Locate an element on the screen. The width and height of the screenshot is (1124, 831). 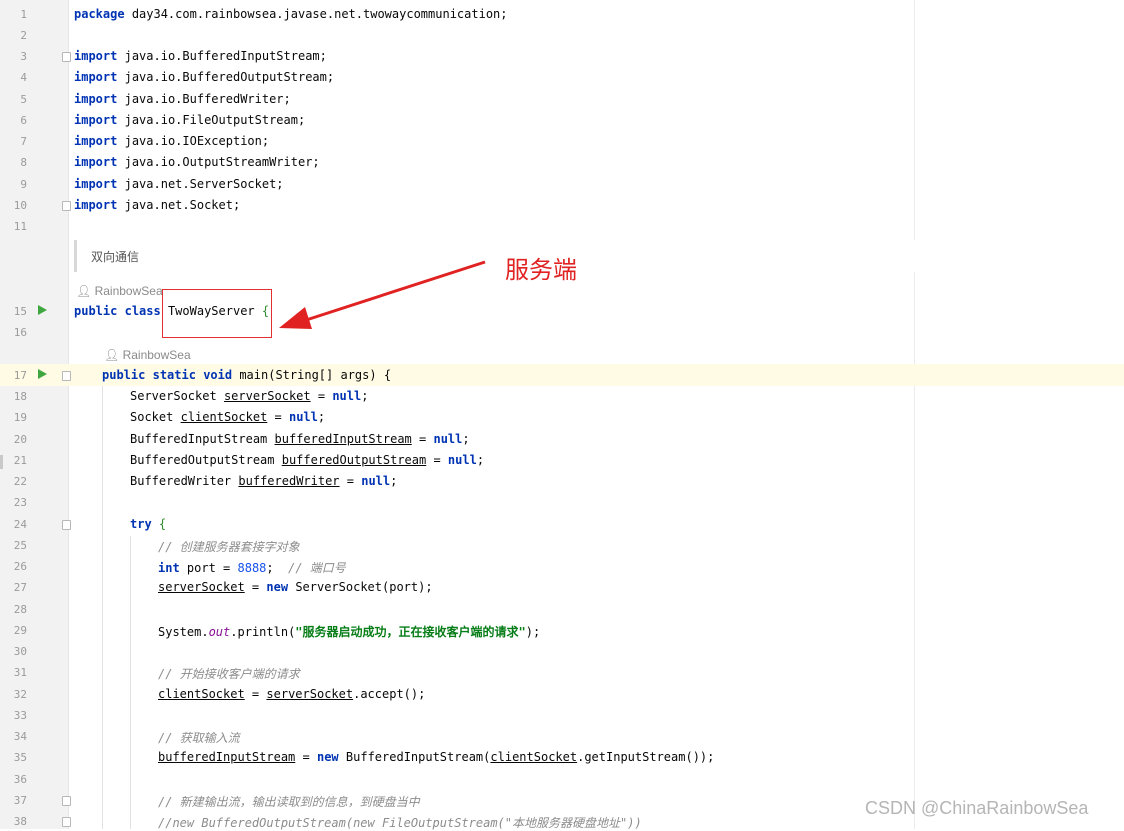
code-line-import: import java.io.BufferedInputStream; is located at coordinates (200, 56).